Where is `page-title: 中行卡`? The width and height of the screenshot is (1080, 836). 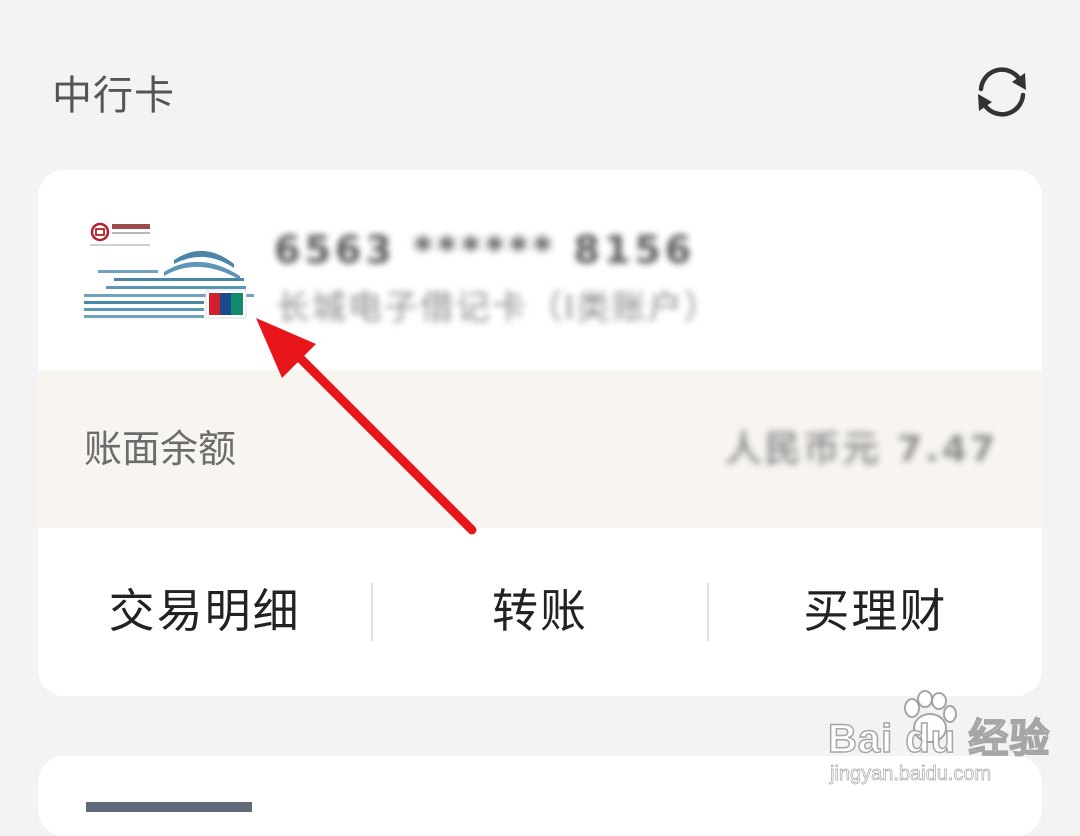
page-title: 中行卡 is located at coordinates (113, 96).